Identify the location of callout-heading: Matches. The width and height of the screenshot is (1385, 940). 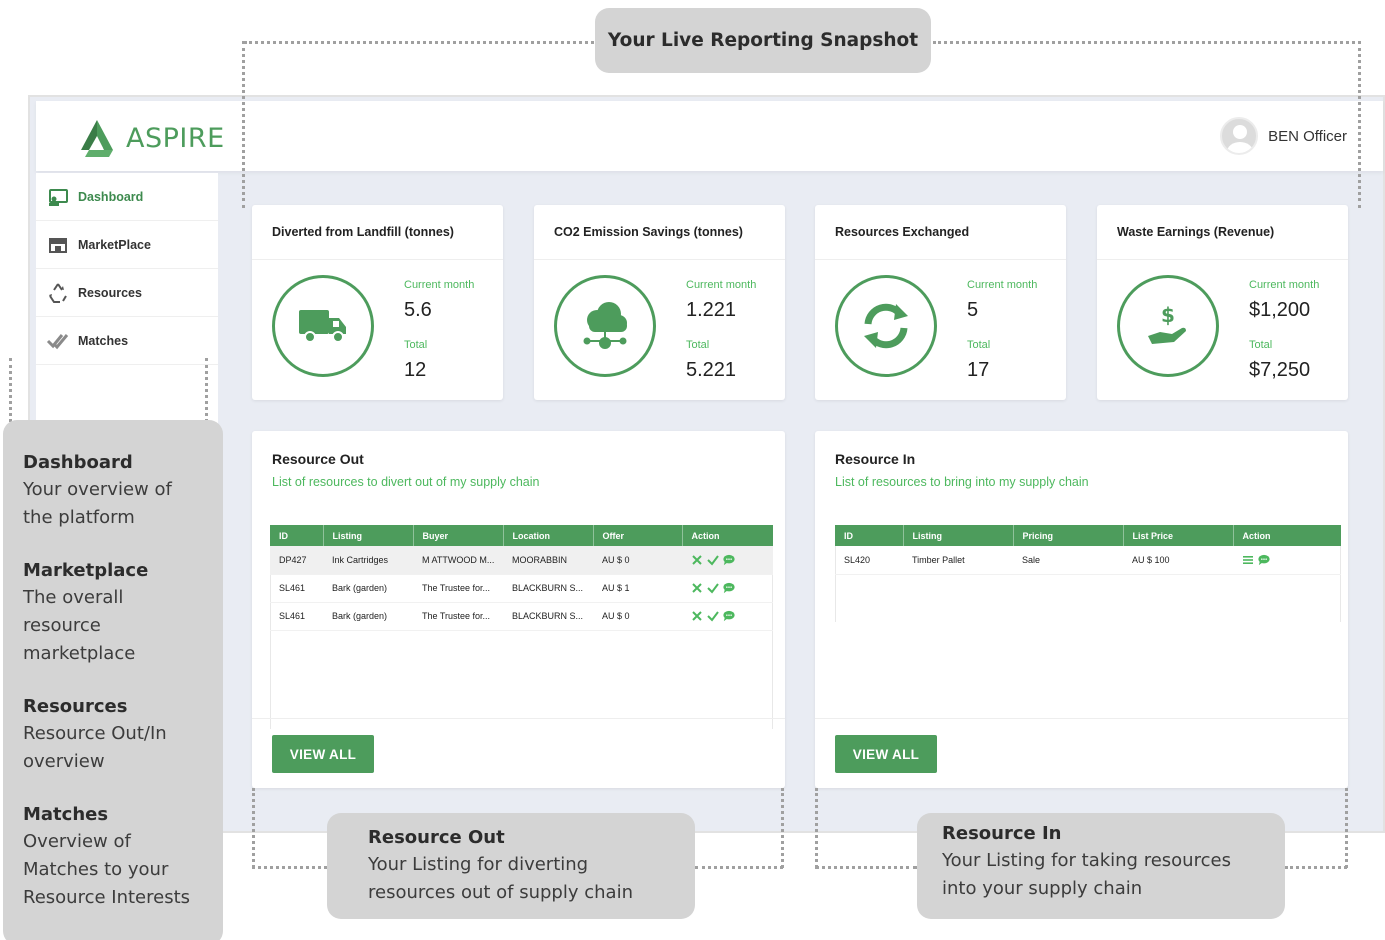
(66, 814).